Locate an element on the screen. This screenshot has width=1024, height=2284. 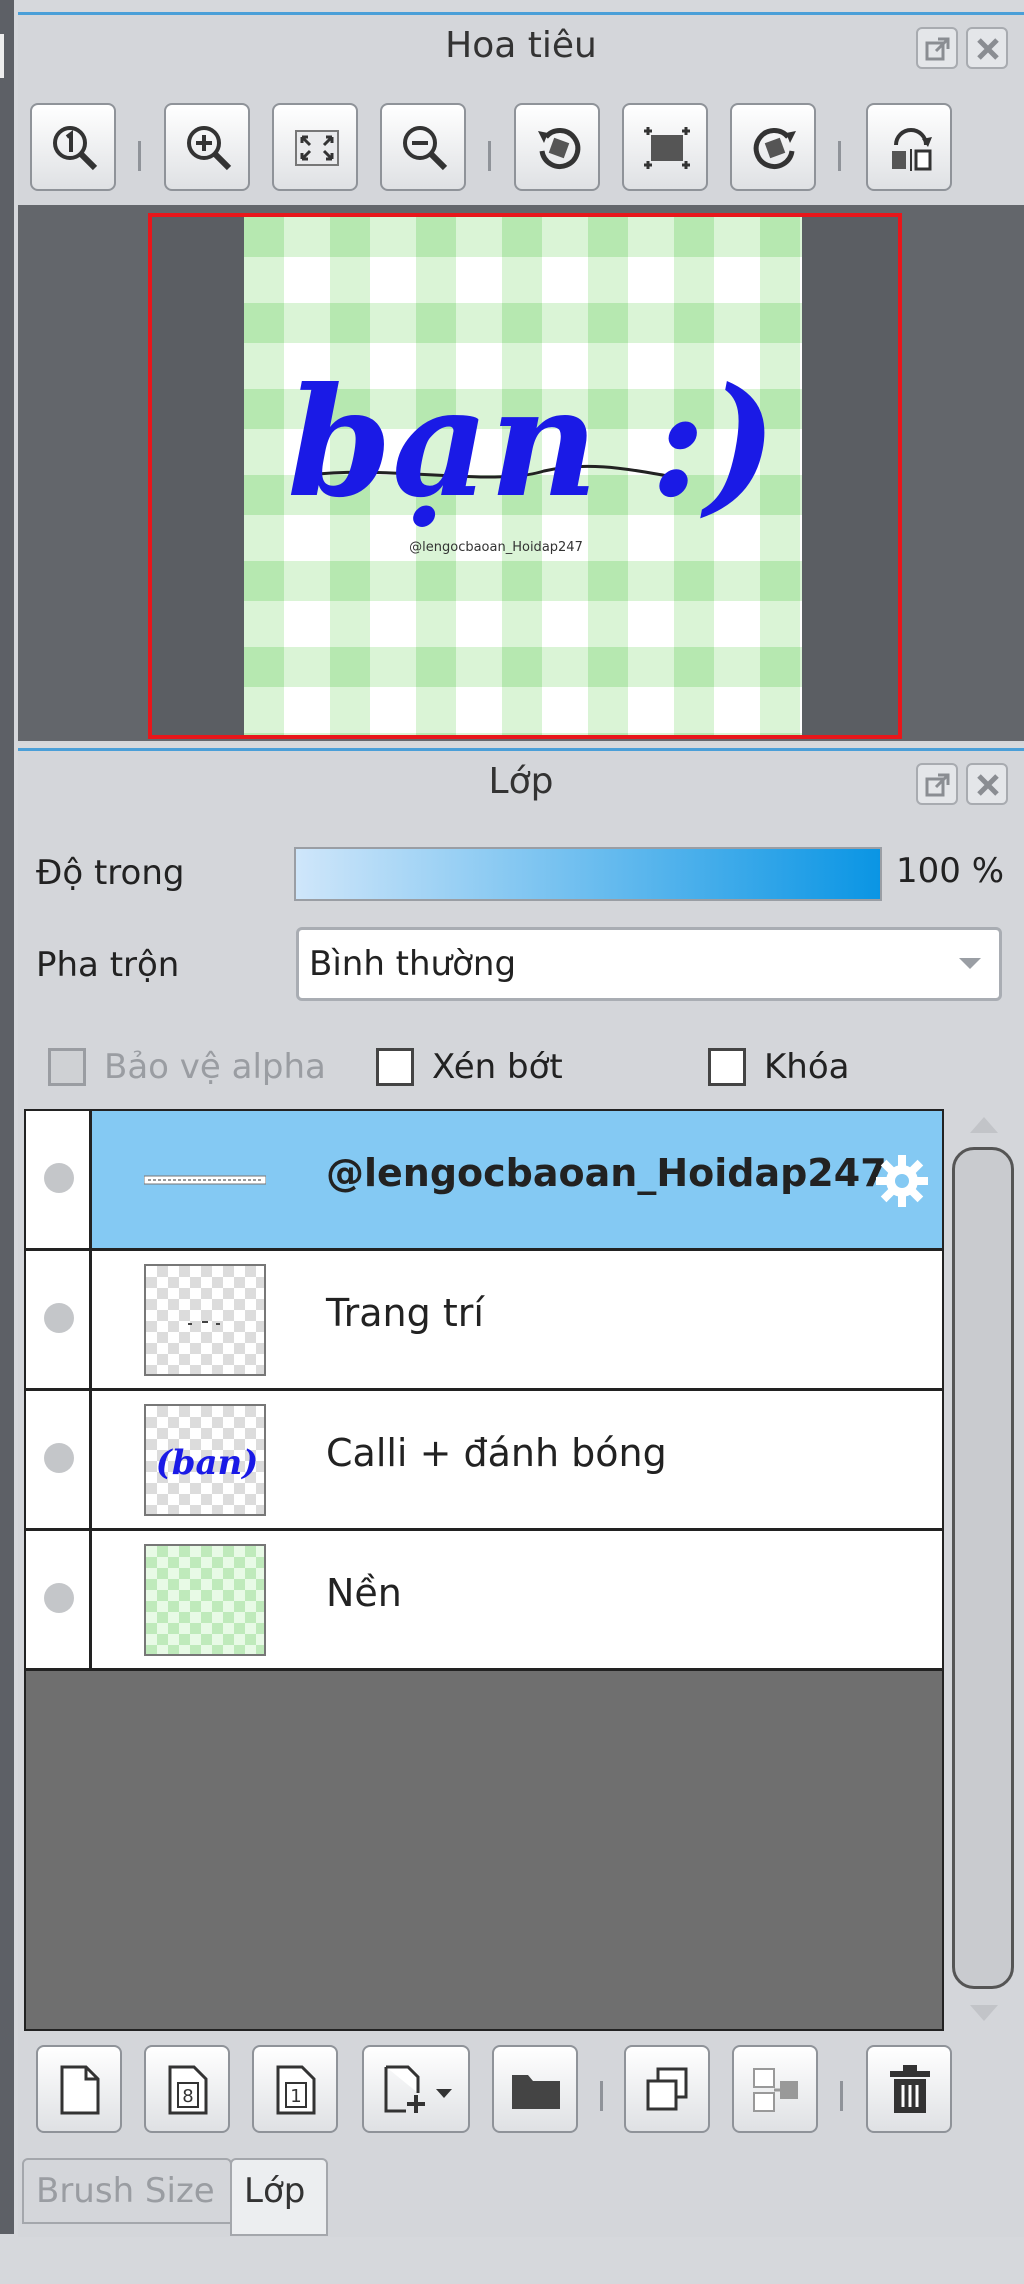
layer-close-button is located at coordinates (987, 784).